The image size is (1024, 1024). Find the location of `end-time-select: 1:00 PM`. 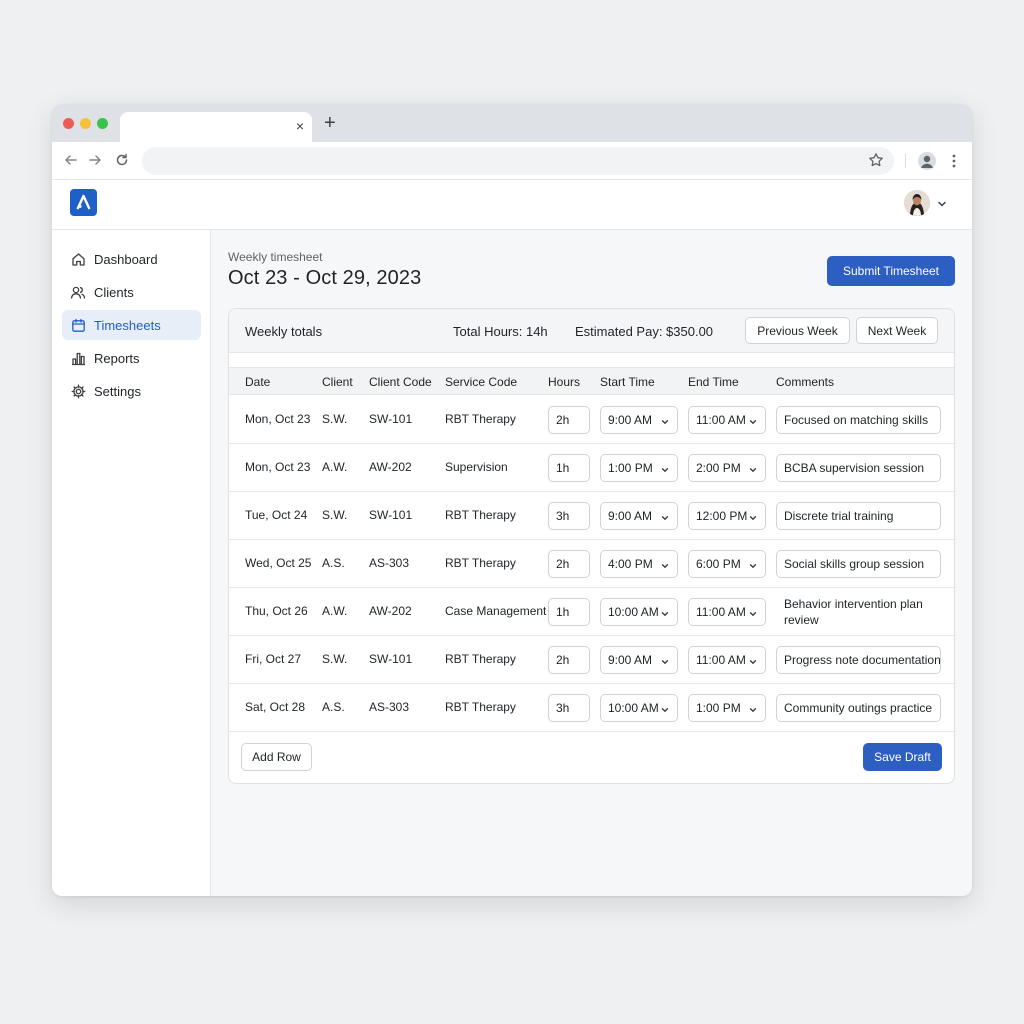

end-time-select: 1:00 PM is located at coordinates (727, 708).